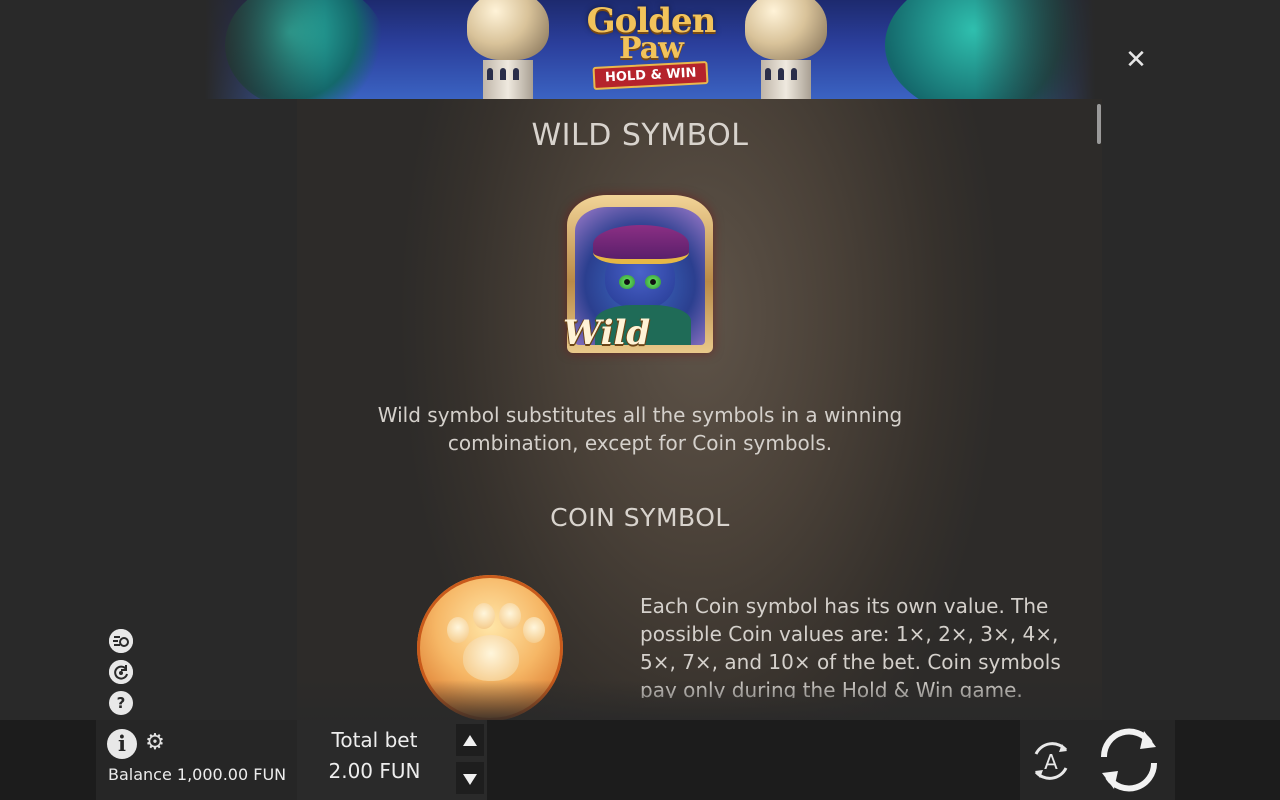 The height and width of the screenshot is (800, 1280). What do you see at coordinates (640, 135) in the screenshot?
I see `wild-symbol-title: WILD SYMBOL` at bounding box center [640, 135].